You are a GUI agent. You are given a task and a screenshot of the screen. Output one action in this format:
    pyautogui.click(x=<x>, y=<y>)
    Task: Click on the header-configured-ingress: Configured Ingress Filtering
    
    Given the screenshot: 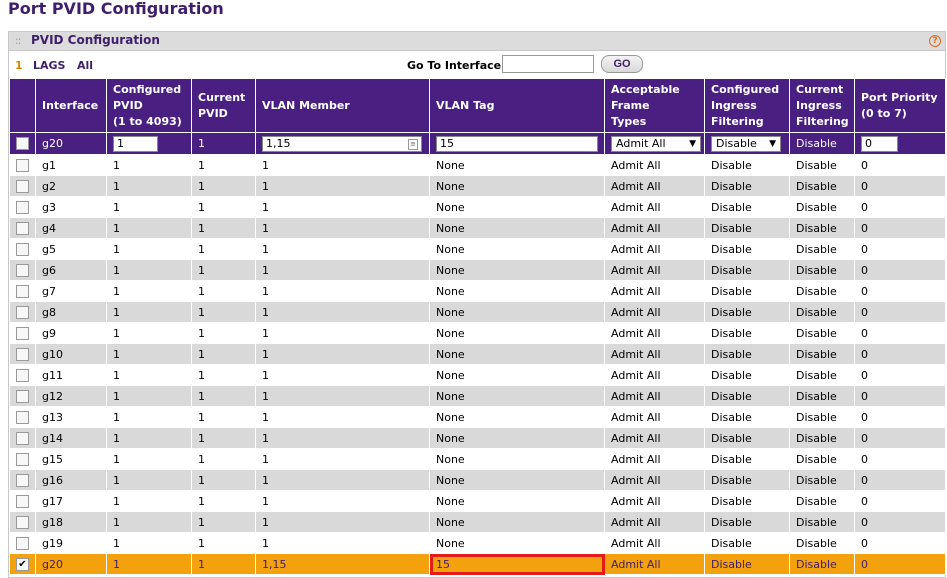 What is the action you would take?
    pyautogui.click(x=747, y=105)
    